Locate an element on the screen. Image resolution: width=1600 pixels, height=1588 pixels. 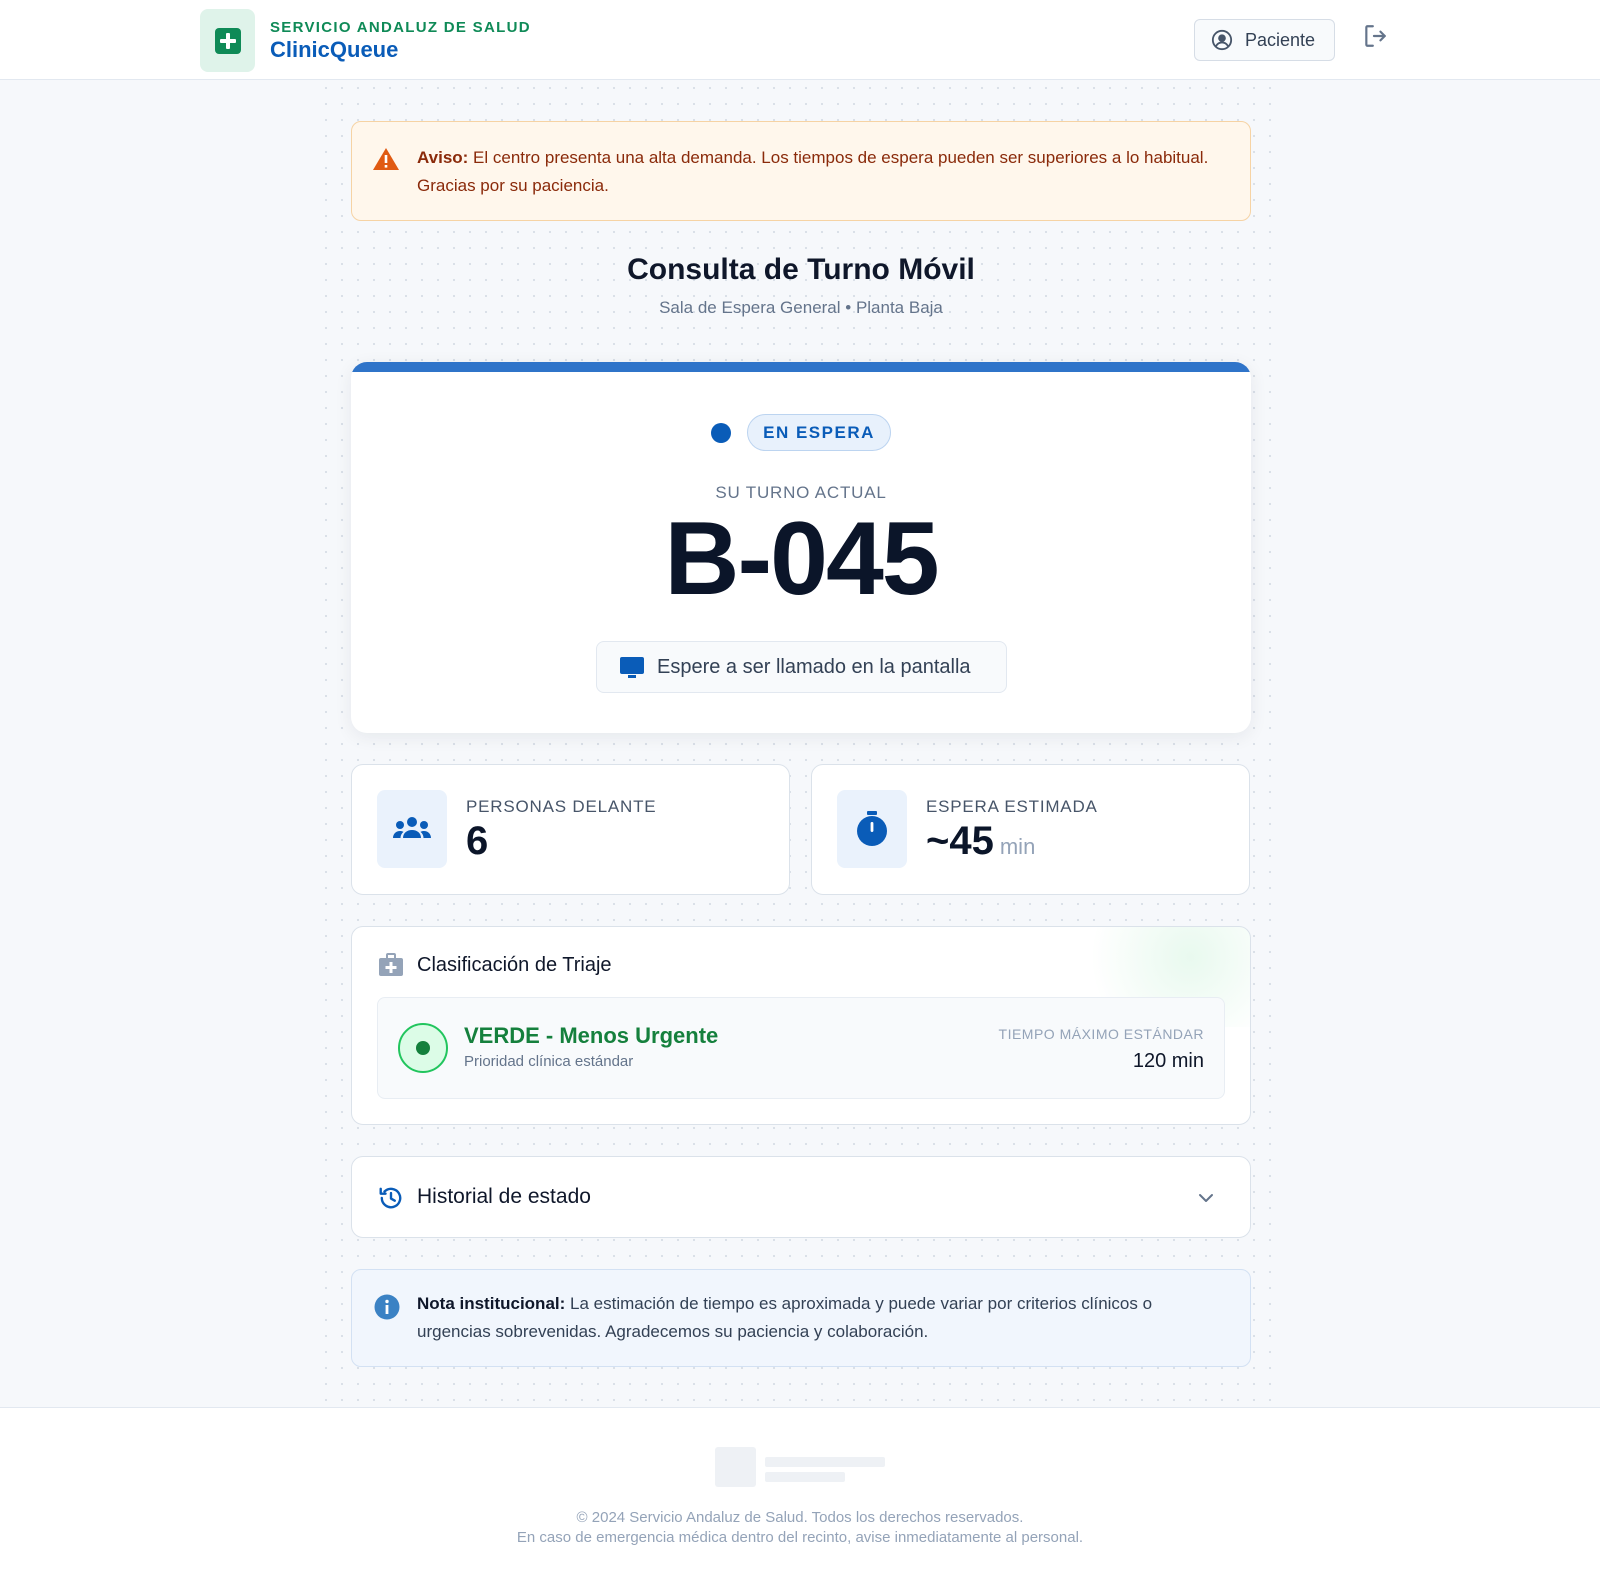
info-icon is located at coordinates (387, 1307).